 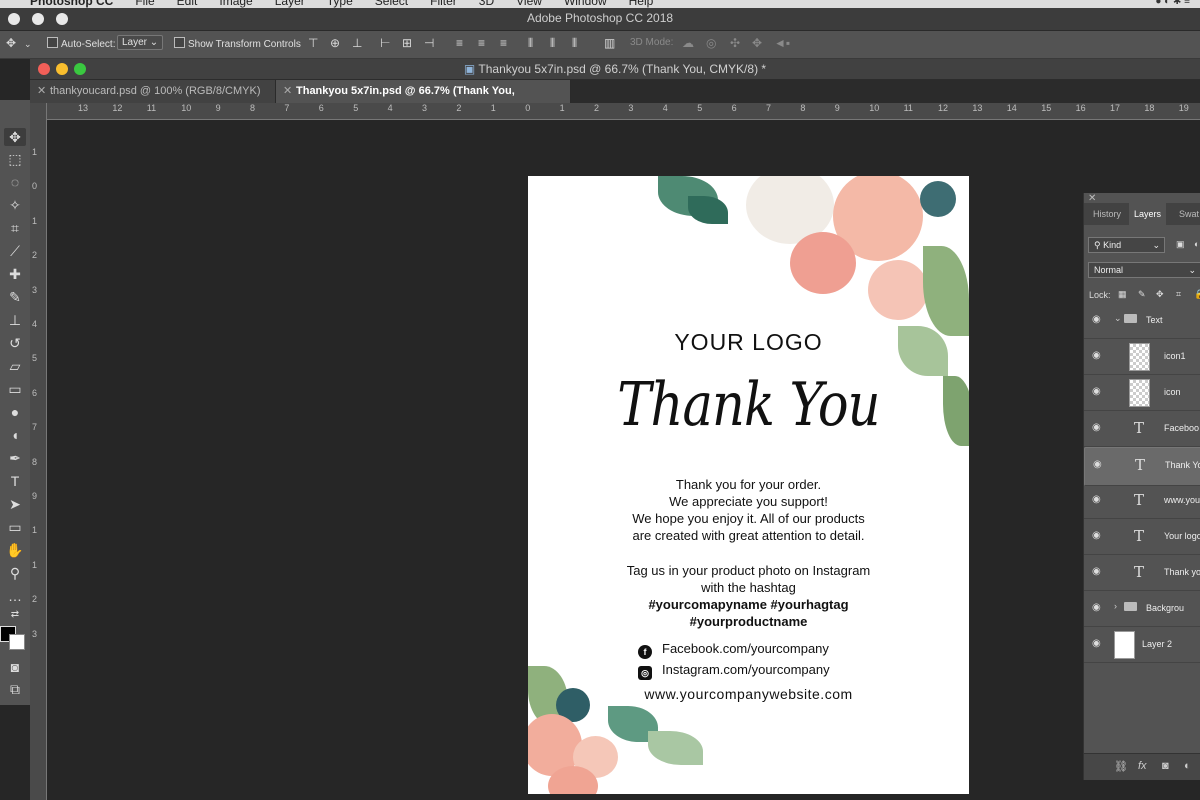 What do you see at coordinates (15, 366) in the screenshot?
I see `eraser-tool-icon: ▱` at bounding box center [15, 366].